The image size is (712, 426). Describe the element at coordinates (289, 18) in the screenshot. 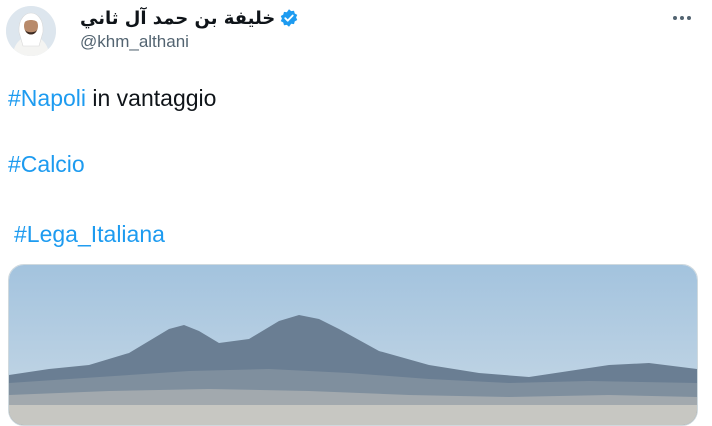

I see `verified-badge-icon` at that location.